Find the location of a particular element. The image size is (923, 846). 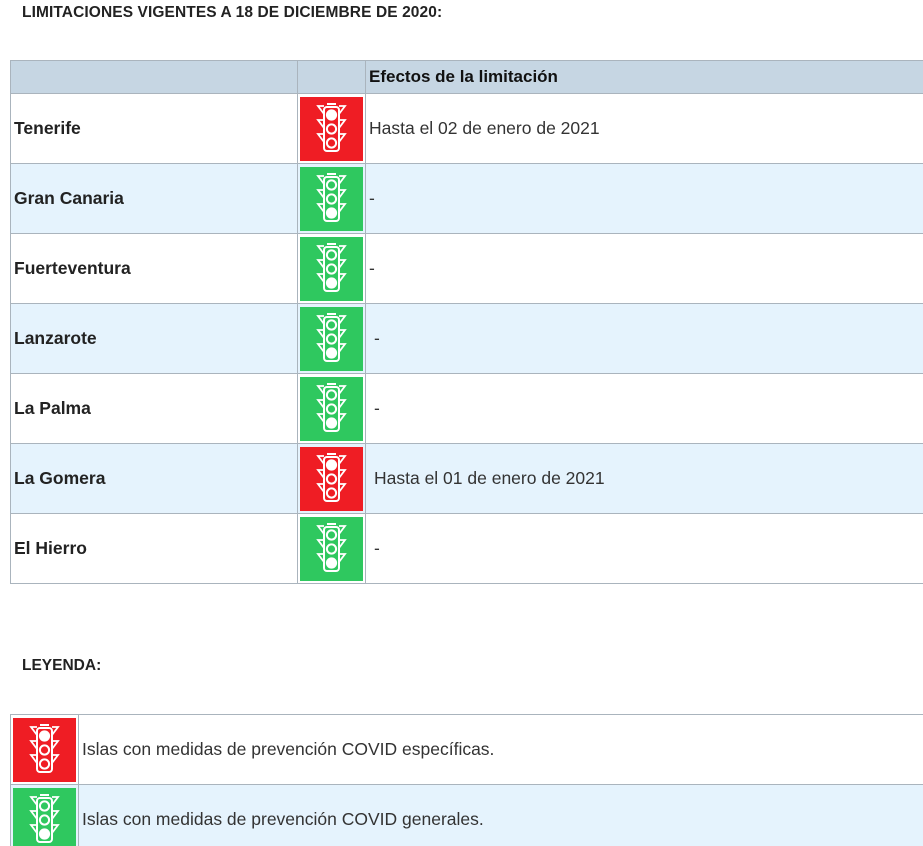

table-row: Gran Canaria - is located at coordinates (466, 198).